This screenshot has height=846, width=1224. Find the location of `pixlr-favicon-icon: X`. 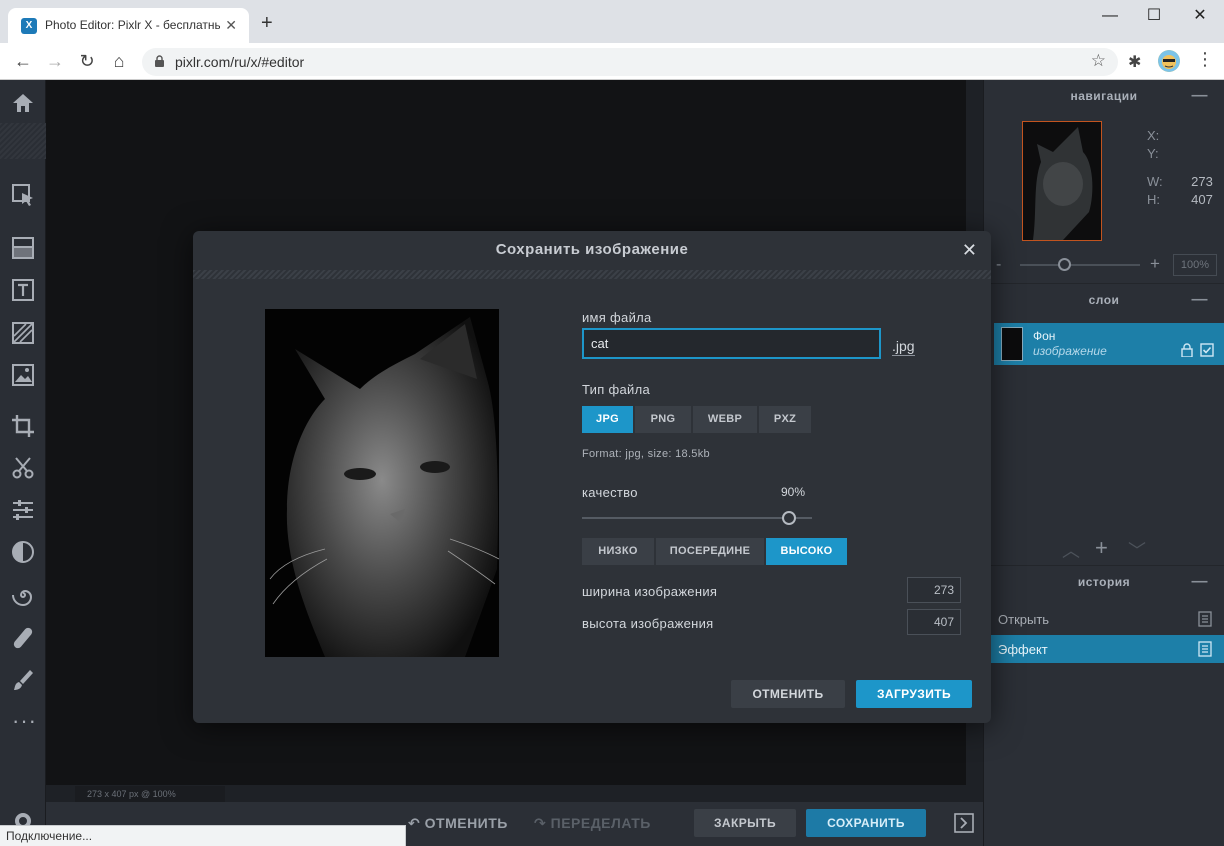

pixlr-favicon-icon: X is located at coordinates (29, 26).